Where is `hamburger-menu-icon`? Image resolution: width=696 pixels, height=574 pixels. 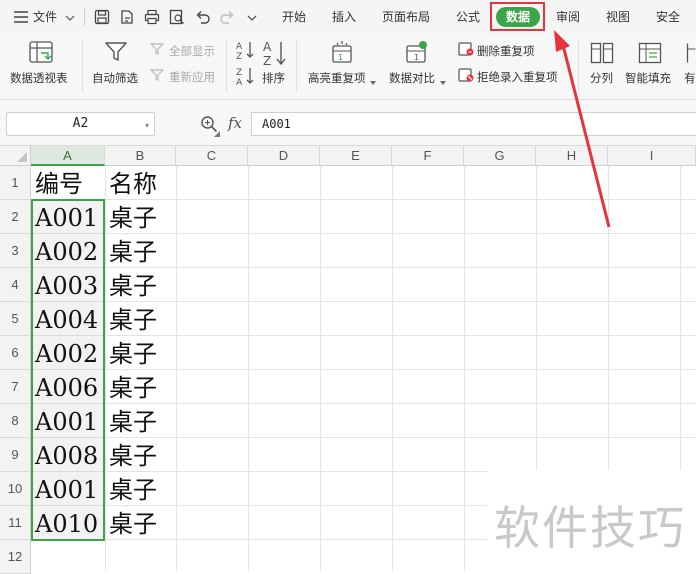 hamburger-menu-icon is located at coordinates (21, 17).